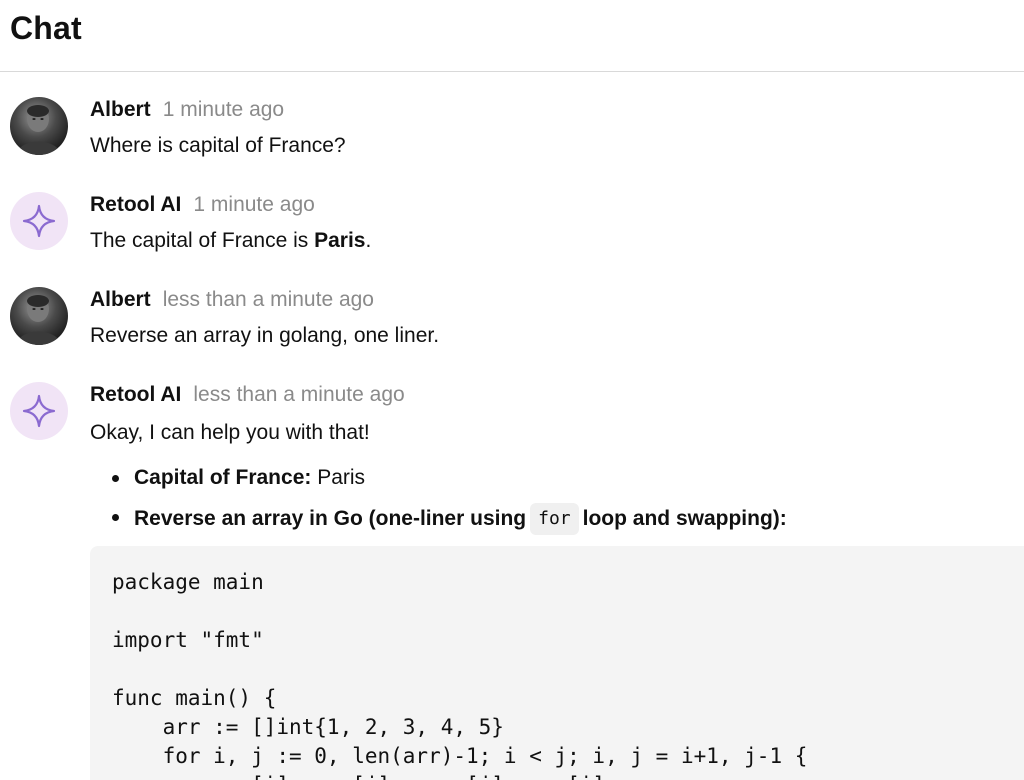 This screenshot has width=1024, height=780. Describe the element at coordinates (223, 477) in the screenshot. I see `bullet-label: Capital of France:` at that location.